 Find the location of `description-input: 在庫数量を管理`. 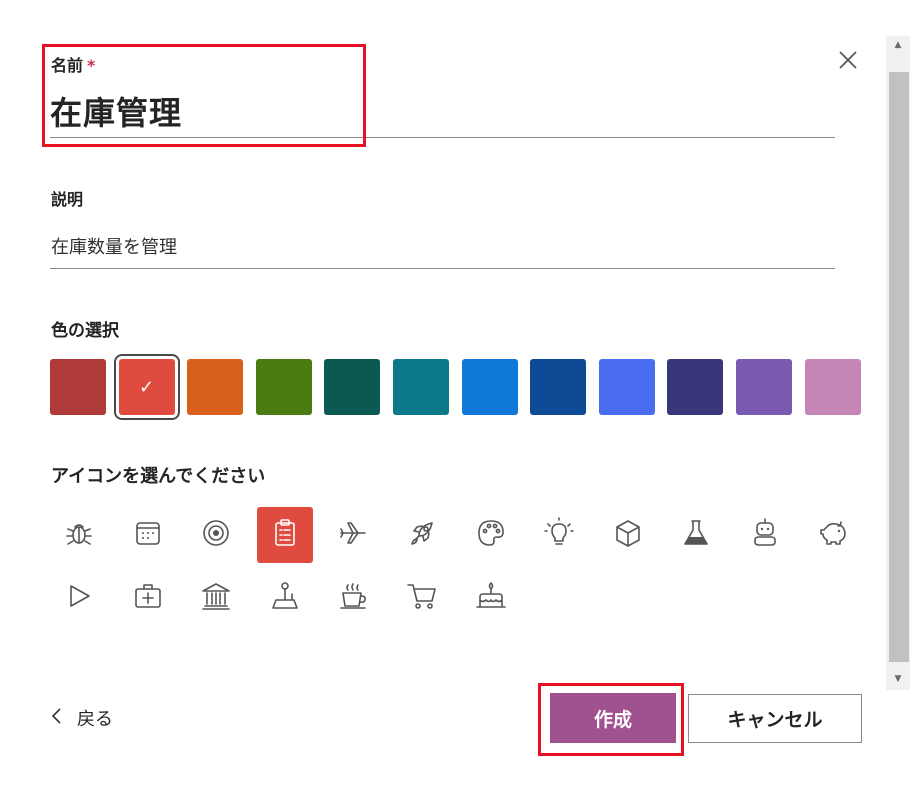

description-input: 在庫数量を管理 is located at coordinates (114, 246).